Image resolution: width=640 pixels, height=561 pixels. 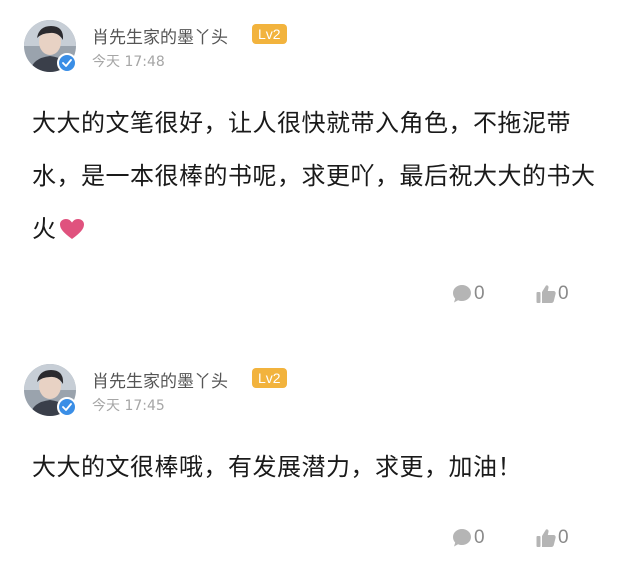 I want to click on timestamp: 今天 17:45, so click(x=128, y=406).